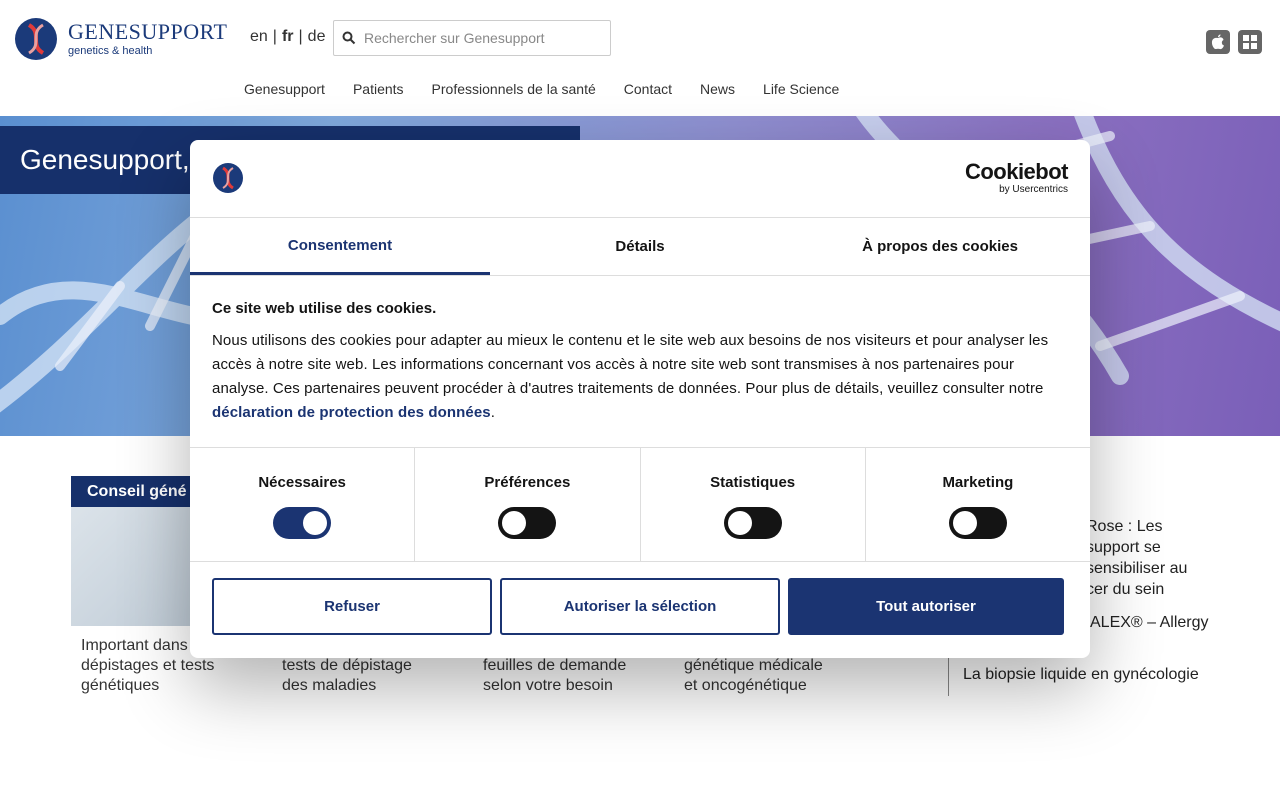 Image resolution: width=1280 pixels, height=800 pixels. What do you see at coordinates (940, 246) in the screenshot?
I see `tab-about-cookies: À propos des cookies` at bounding box center [940, 246].